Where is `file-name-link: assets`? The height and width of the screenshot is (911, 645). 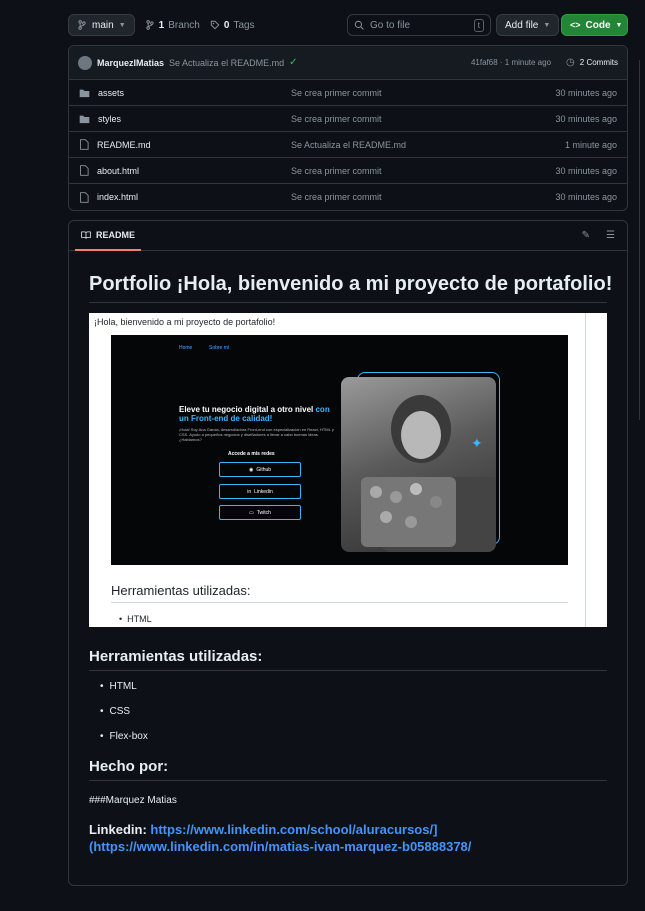
file-name-link: assets is located at coordinates (111, 93).